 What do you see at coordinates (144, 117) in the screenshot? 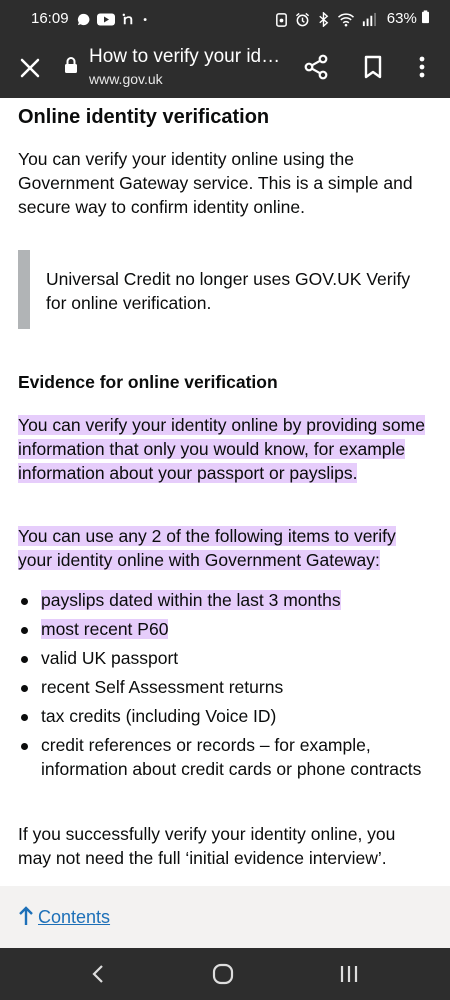
I see `section-heading: Online identity verification` at bounding box center [144, 117].